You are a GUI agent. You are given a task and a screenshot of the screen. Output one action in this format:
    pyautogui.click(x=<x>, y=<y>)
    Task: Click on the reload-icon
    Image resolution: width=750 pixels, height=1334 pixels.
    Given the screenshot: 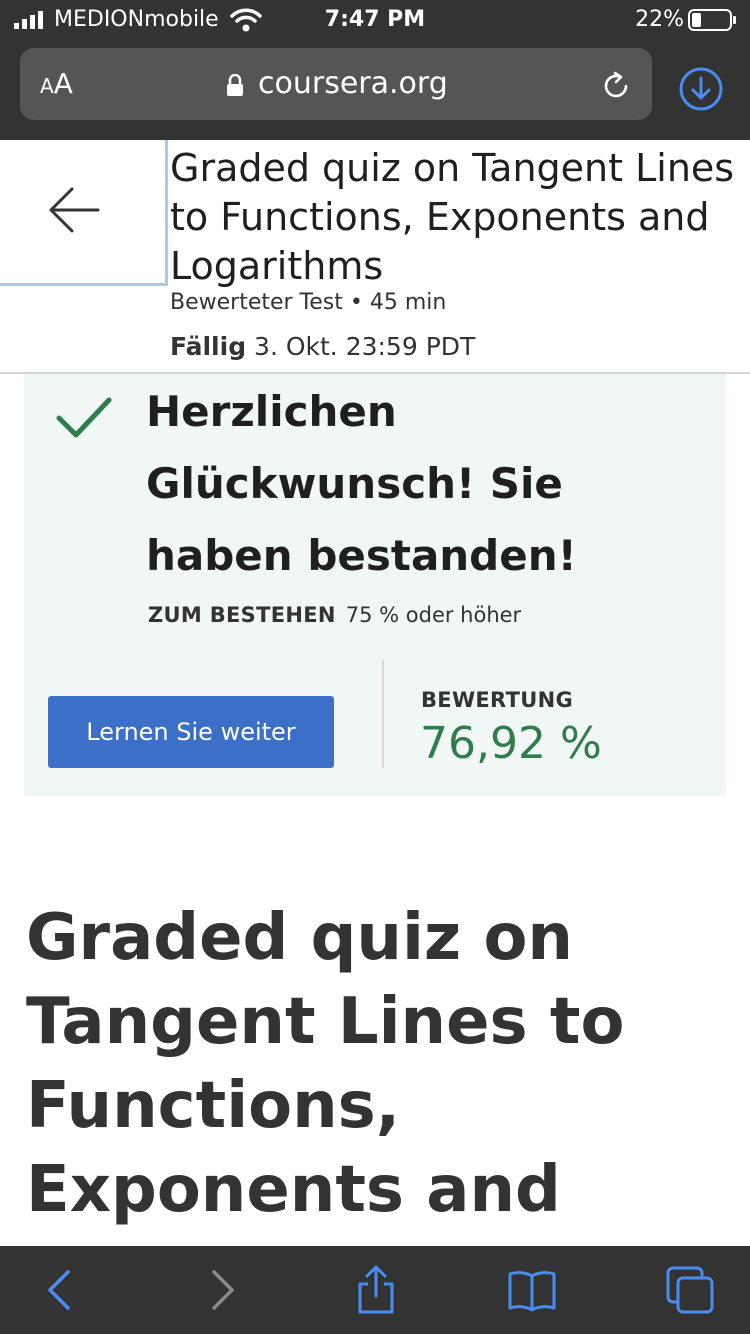 What is the action you would take?
    pyautogui.click(x=616, y=86)
    